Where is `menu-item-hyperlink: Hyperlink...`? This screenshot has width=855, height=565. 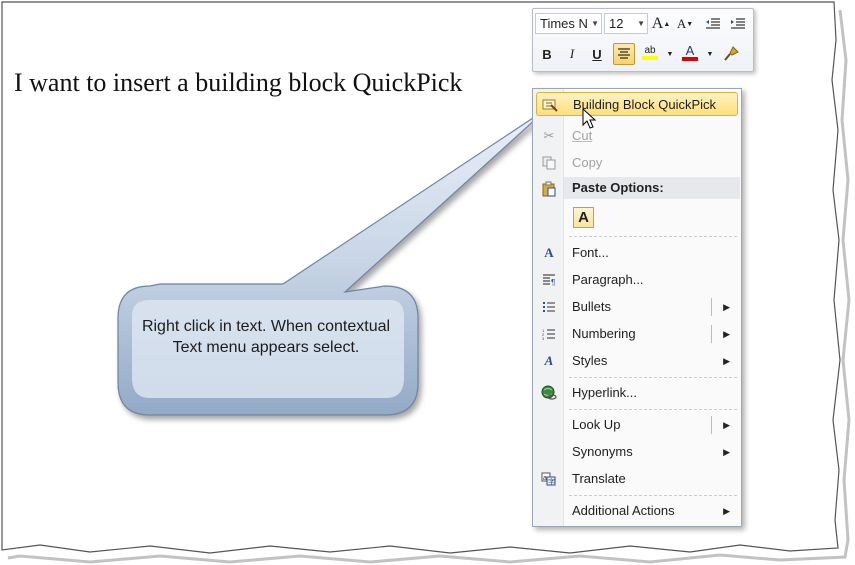 menu-item-hyperlink: Hyperlink... is located at coordinates (637, 393).